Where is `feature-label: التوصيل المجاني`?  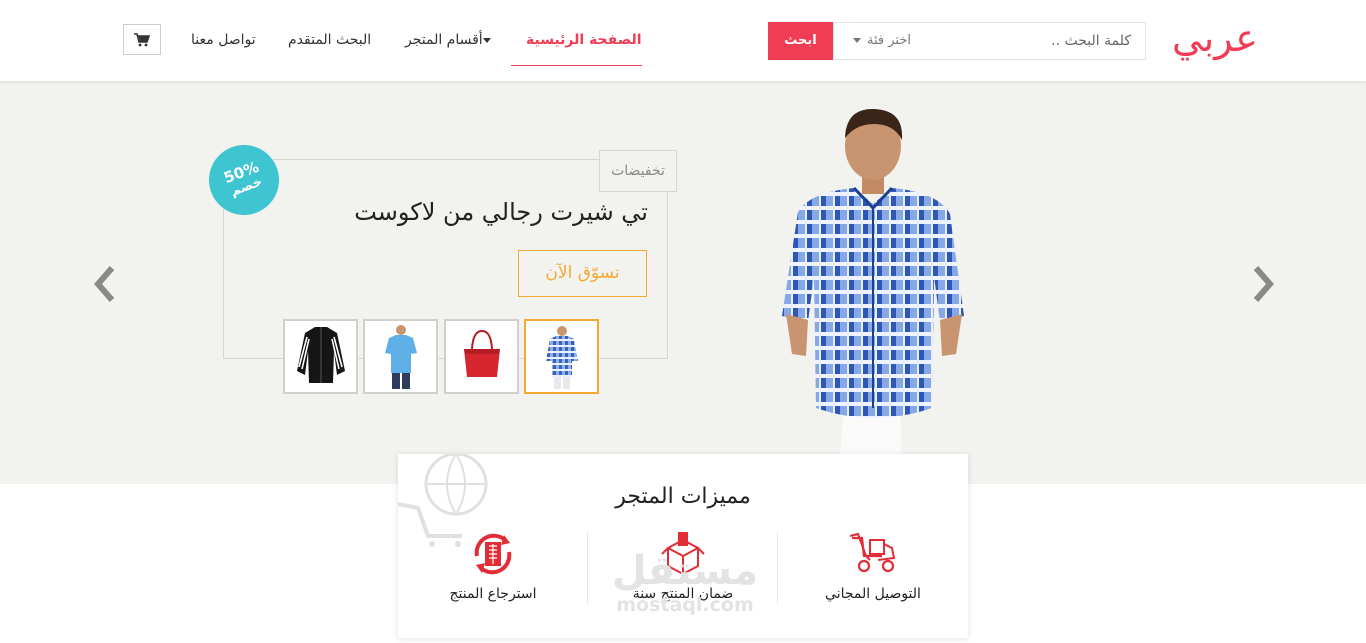
feature-label: التوصيل المجاني is located at coordinates (873, 594).